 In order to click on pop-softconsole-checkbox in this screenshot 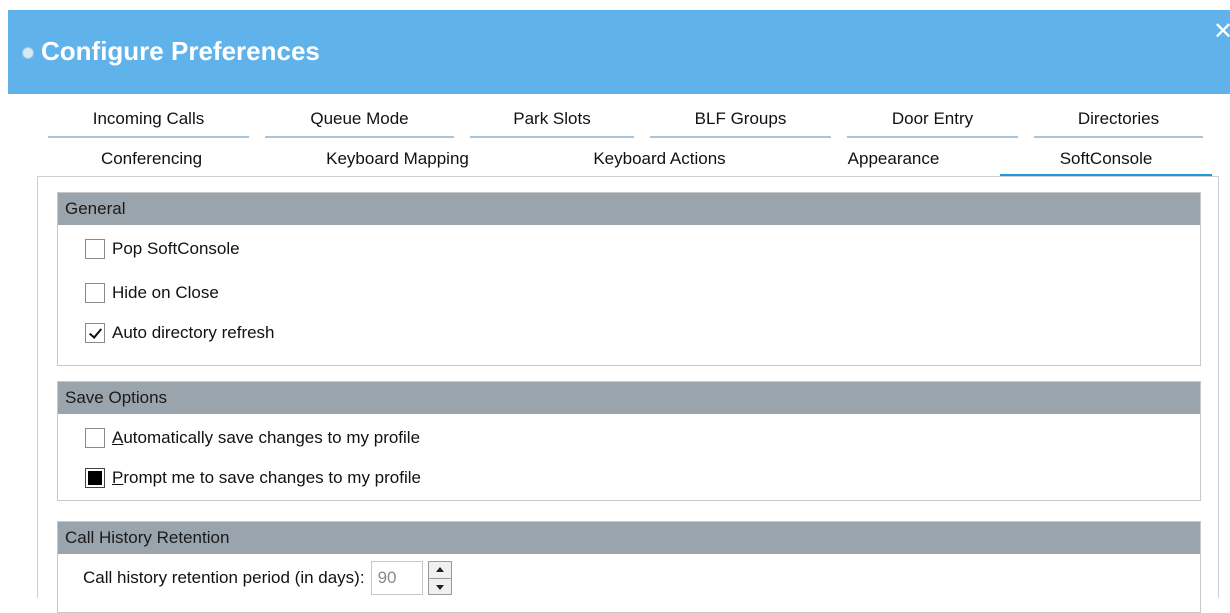, I will do `click(95, 249)`.